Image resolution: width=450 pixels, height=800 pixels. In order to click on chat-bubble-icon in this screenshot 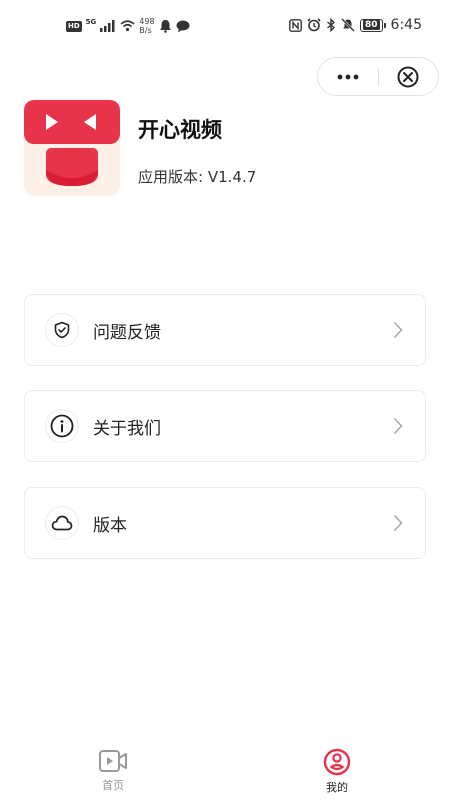, I will do `click(183, 26)`.